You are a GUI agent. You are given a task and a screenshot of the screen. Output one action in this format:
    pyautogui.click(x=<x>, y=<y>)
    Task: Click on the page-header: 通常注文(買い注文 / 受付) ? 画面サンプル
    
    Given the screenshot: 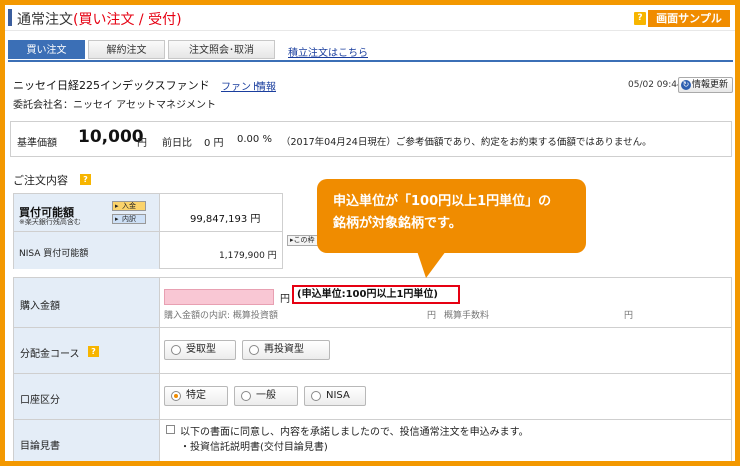 What is the action you would take?
    pyautogui.click(x=370, y=18)
    